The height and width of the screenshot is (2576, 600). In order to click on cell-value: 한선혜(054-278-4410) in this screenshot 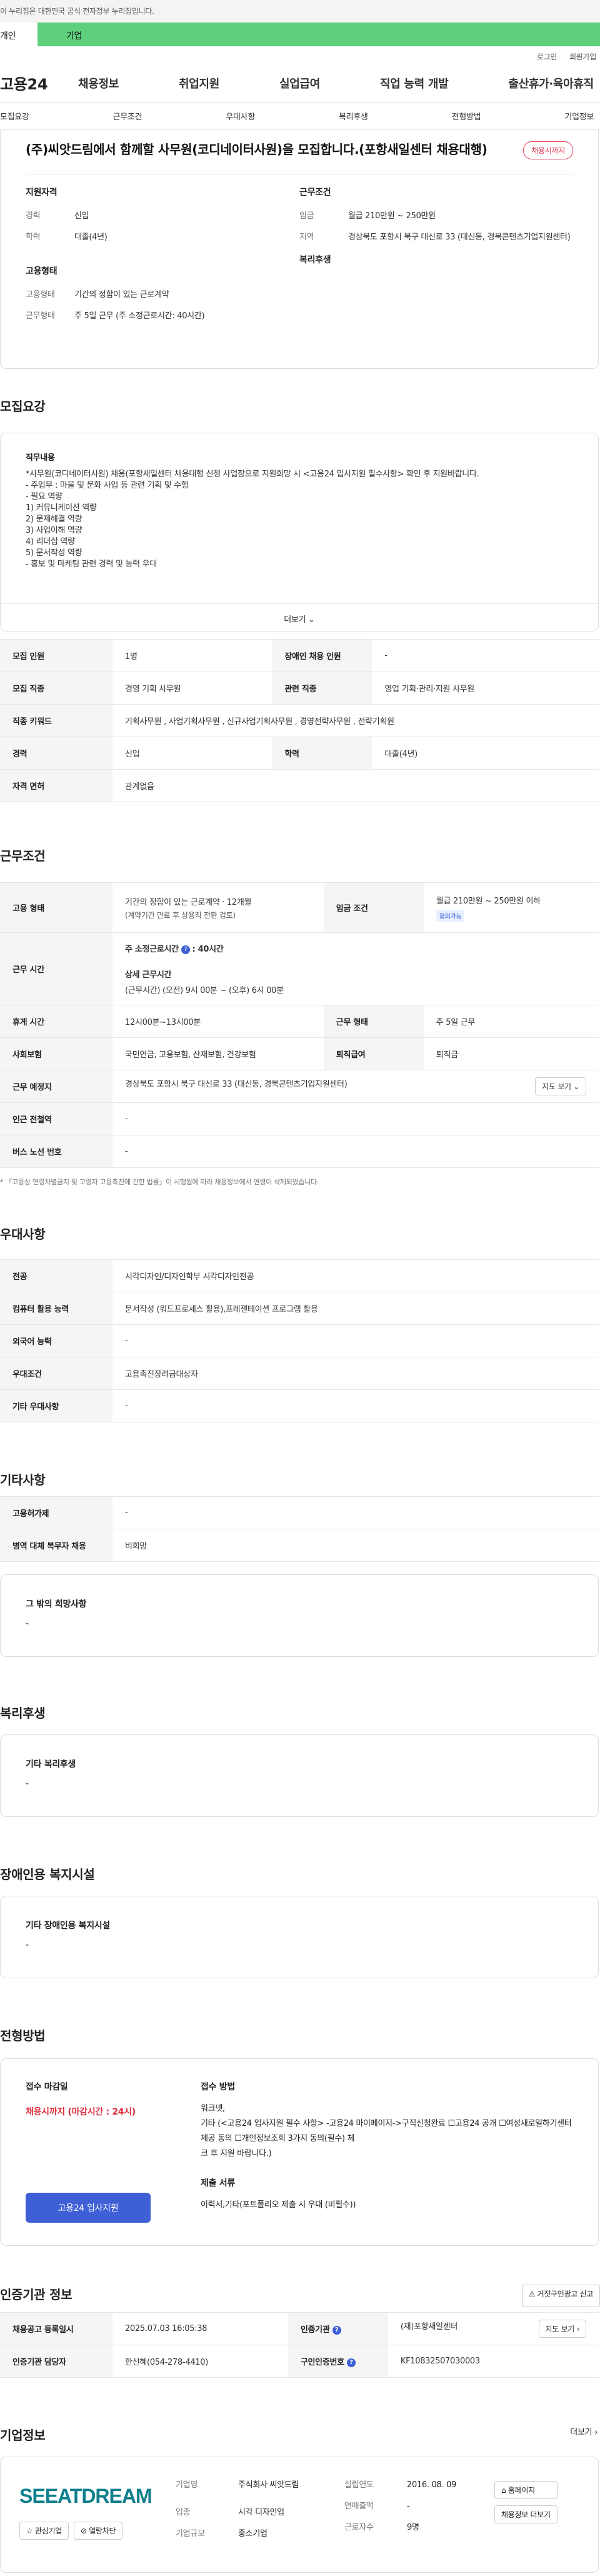, I will do `click(200, 2361)`.